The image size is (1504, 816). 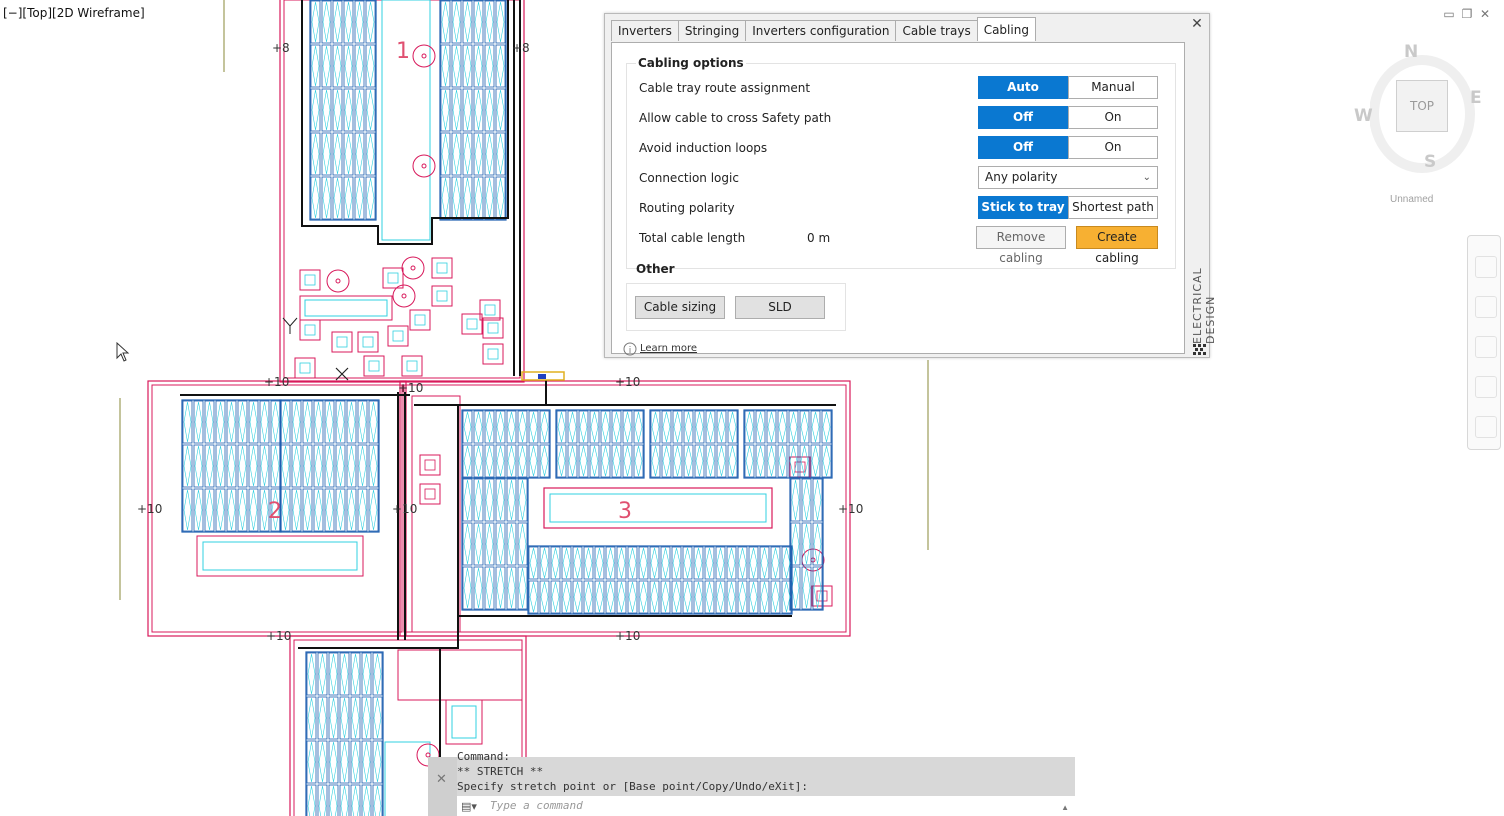 I want to click on sld-button: SLD, so click(x=780, y=307).